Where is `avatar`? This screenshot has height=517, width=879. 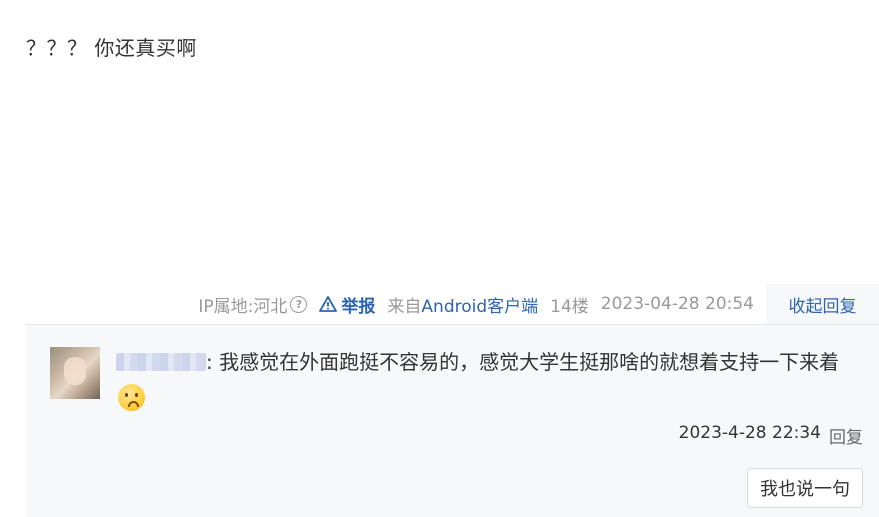 avatar is located at coordinates (75, 373).